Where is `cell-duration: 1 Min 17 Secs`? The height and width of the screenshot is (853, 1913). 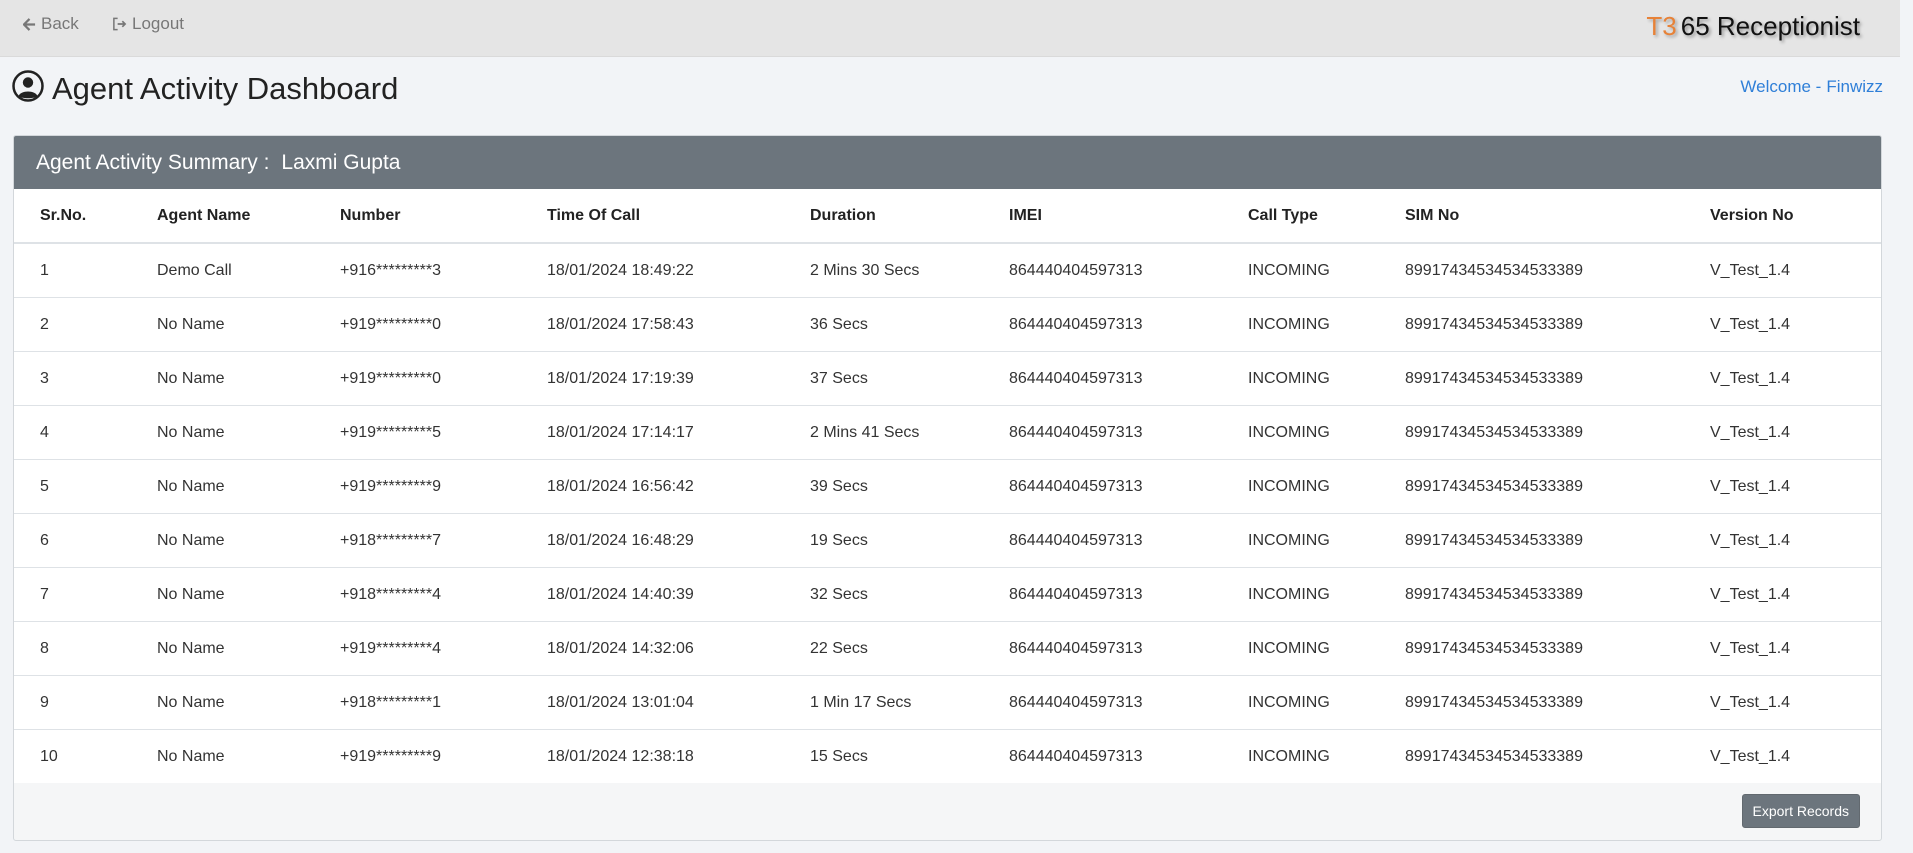 cell-duration: 1 Min 17 Secs is located at coordinates (909, 702).